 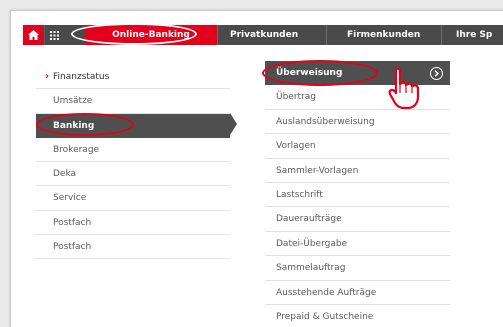 I want to click on submenu-item-sammler-vorlagen: Sammler-Vorlagen, so click(x=357, y=171).